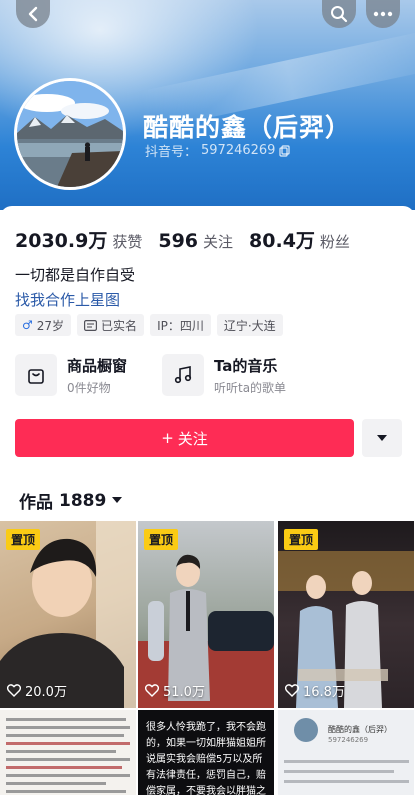 The image size is (415, 795). I want to click on tag-location: 辽宁·大连, so click(249, 325).